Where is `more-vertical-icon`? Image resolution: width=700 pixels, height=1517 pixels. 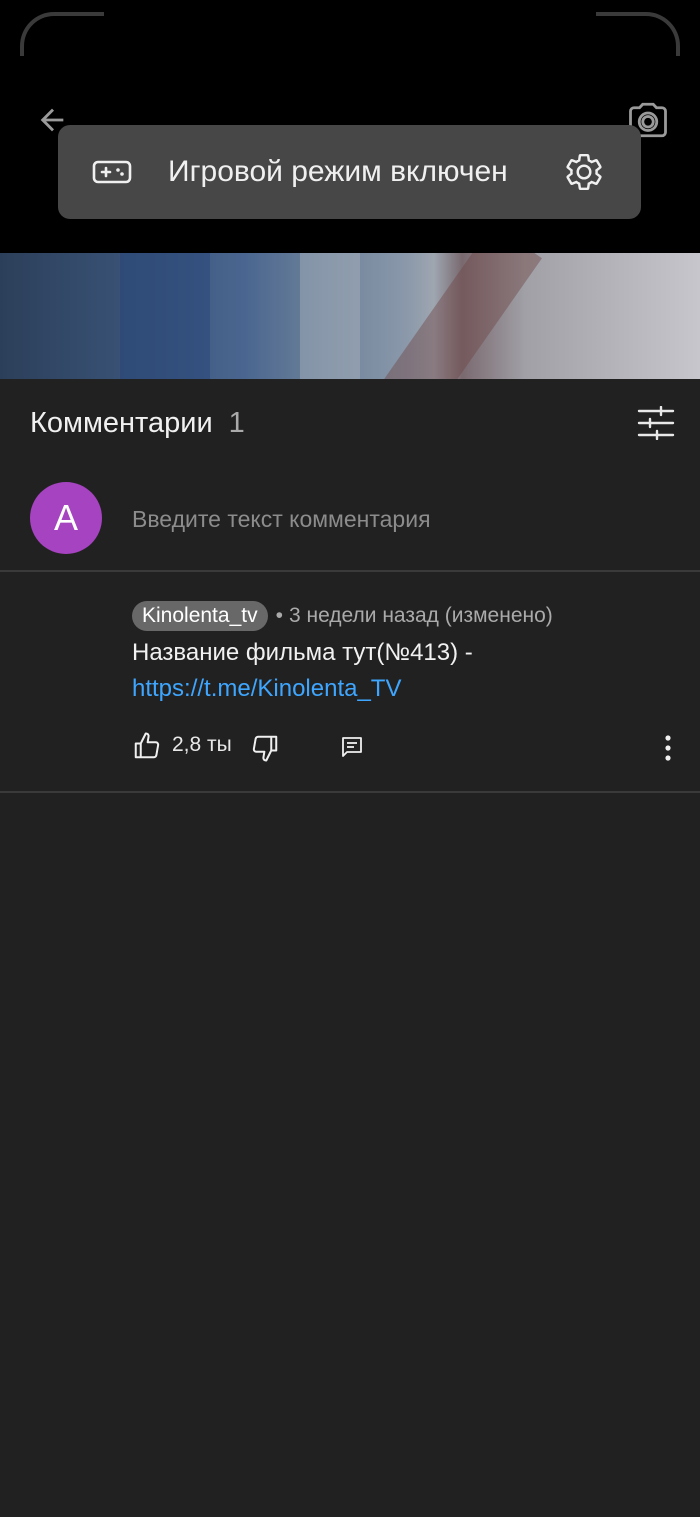 more-vertical-icon is located at coordinates (668, 748).